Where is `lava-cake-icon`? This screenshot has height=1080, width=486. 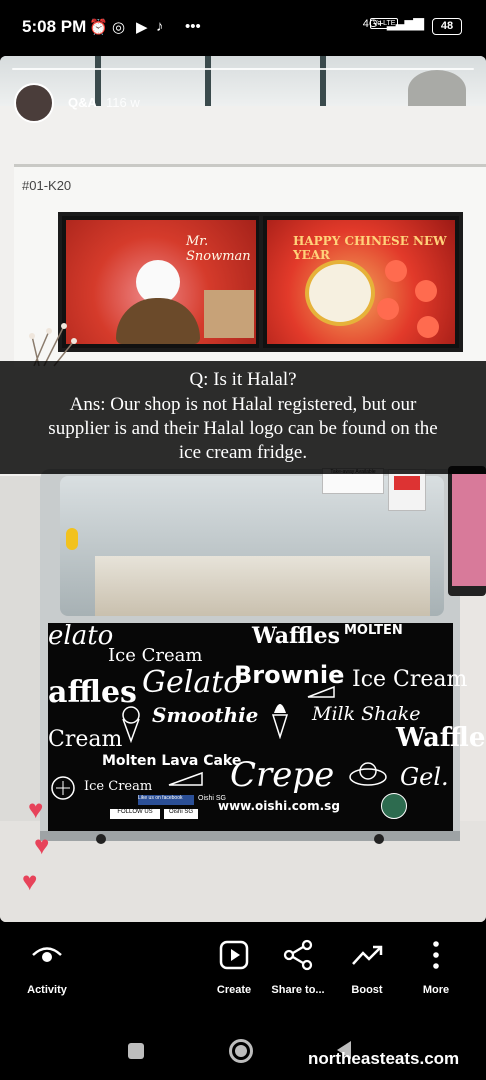 lava-cake-icon is located at coordinates (185, 778).